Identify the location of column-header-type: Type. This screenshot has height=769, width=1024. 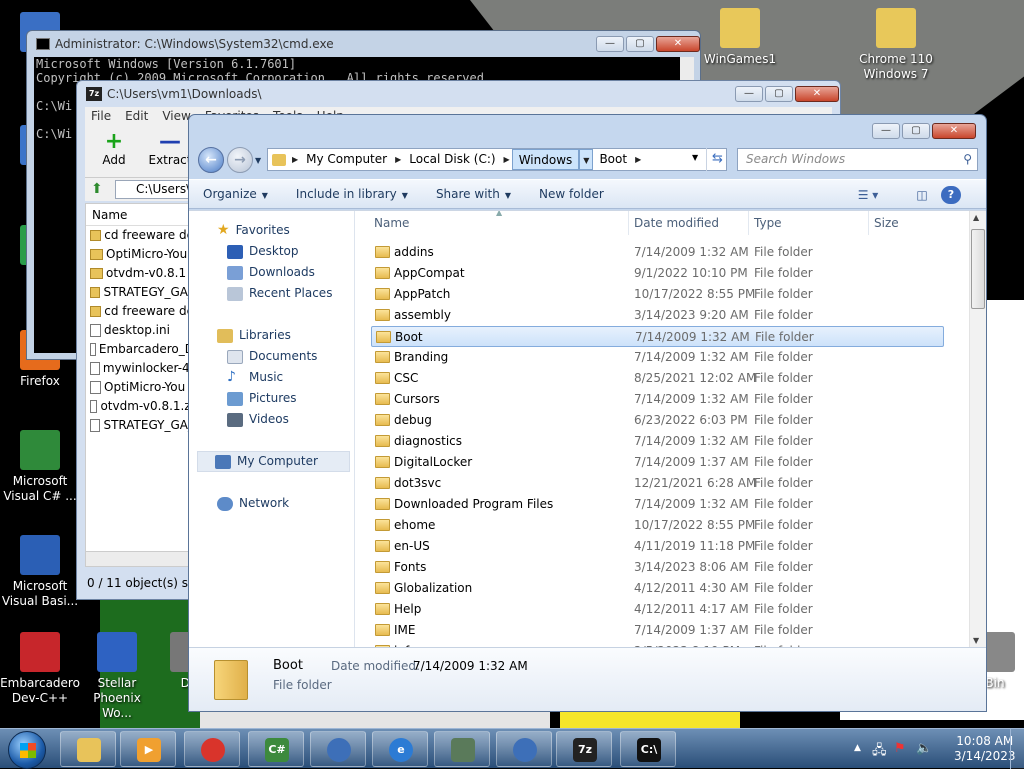
(768, 223).